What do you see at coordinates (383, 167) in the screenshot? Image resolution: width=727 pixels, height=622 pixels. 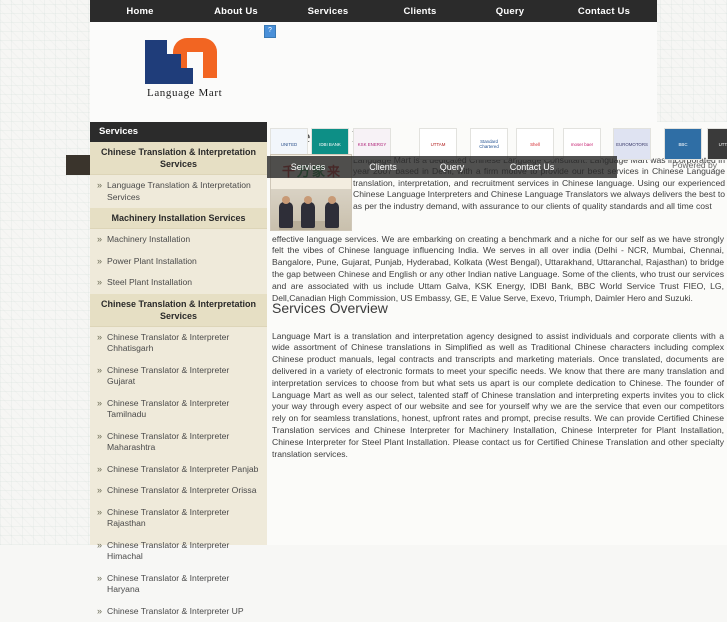 I see `subnav-item-clients: Clients` at bounding box center [383, 167].